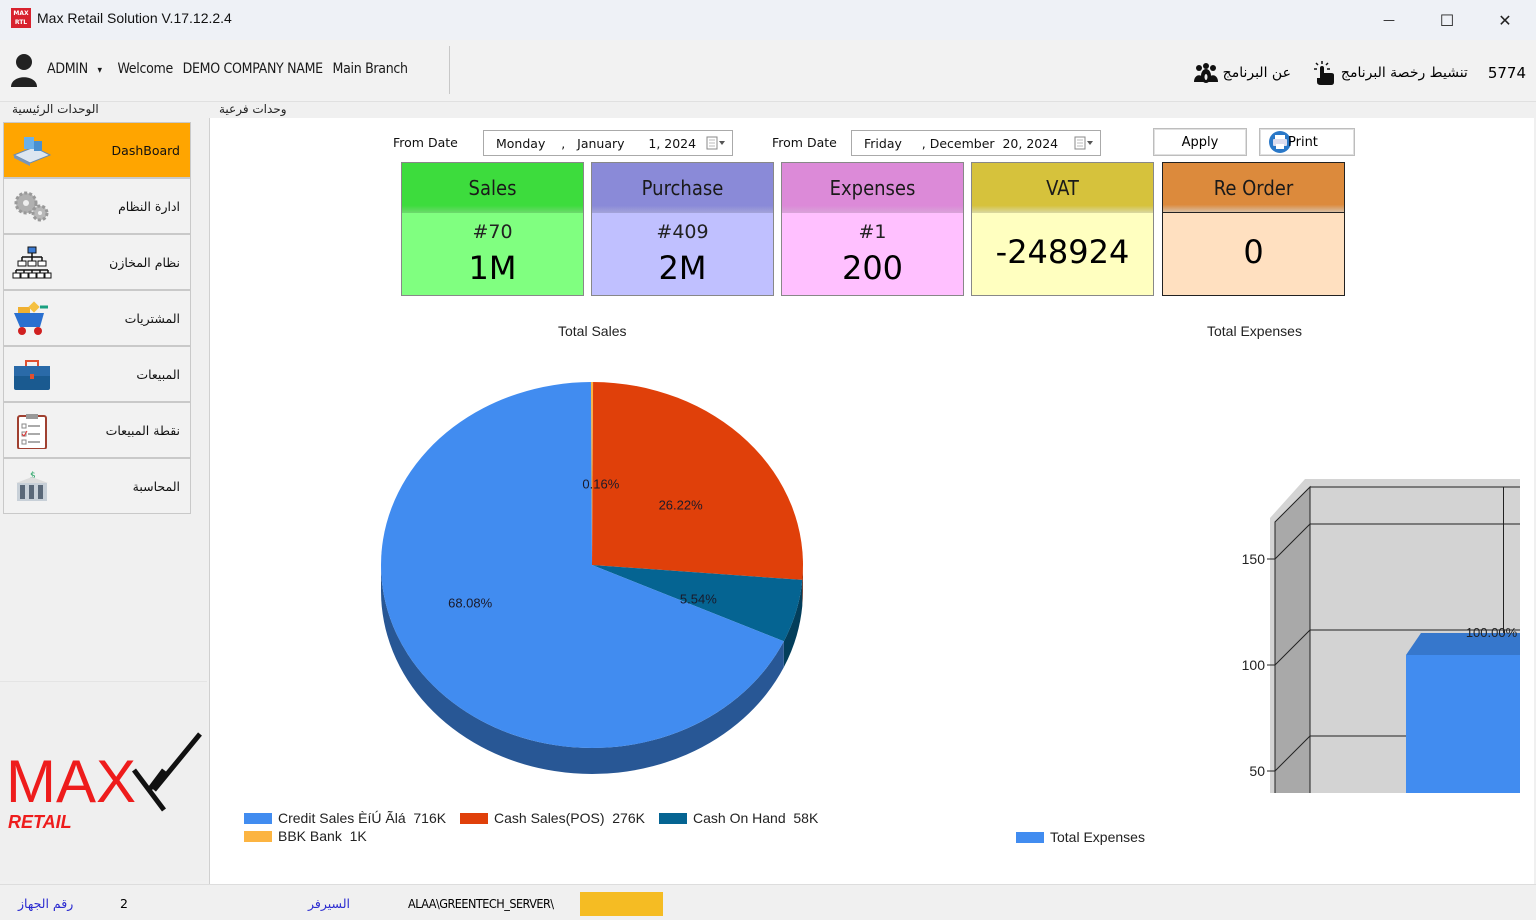  Describe the element at coordinates (1404, 73) in the screenshot. I see `activate-license-label: تنشيط رخصة البرنامج` at that location.